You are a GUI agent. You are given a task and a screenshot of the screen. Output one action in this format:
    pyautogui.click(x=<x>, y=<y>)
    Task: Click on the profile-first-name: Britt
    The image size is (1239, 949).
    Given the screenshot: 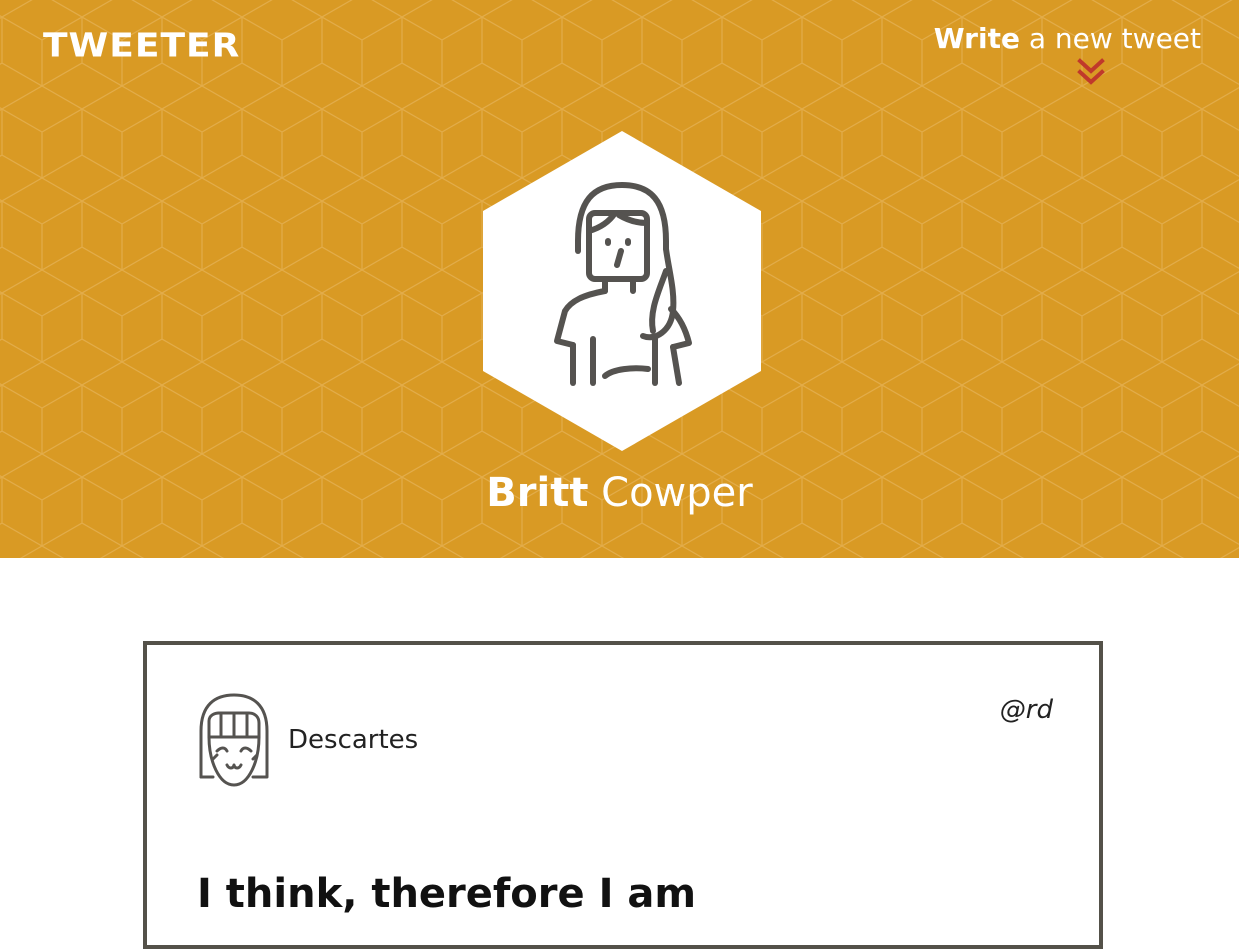 What is the action you would take?
    pyautogui.click(x=537, y=493)
    